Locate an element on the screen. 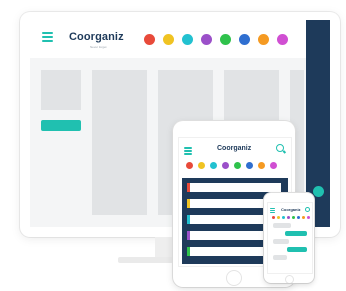 The height and width of the screenshot is (291, 346). sidebar-placeholder-card is located at coordinates (61, 90).